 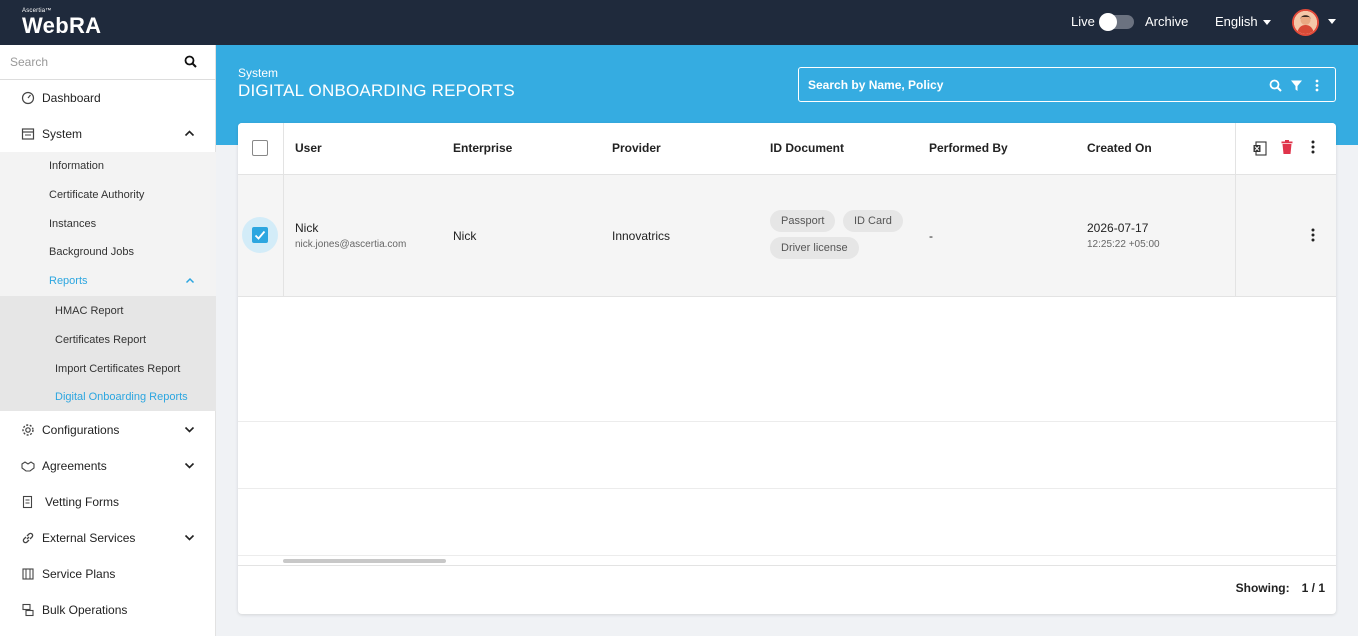 I want to click on sidebar-item-agreements: Agreements, so click(x=108, y=466).